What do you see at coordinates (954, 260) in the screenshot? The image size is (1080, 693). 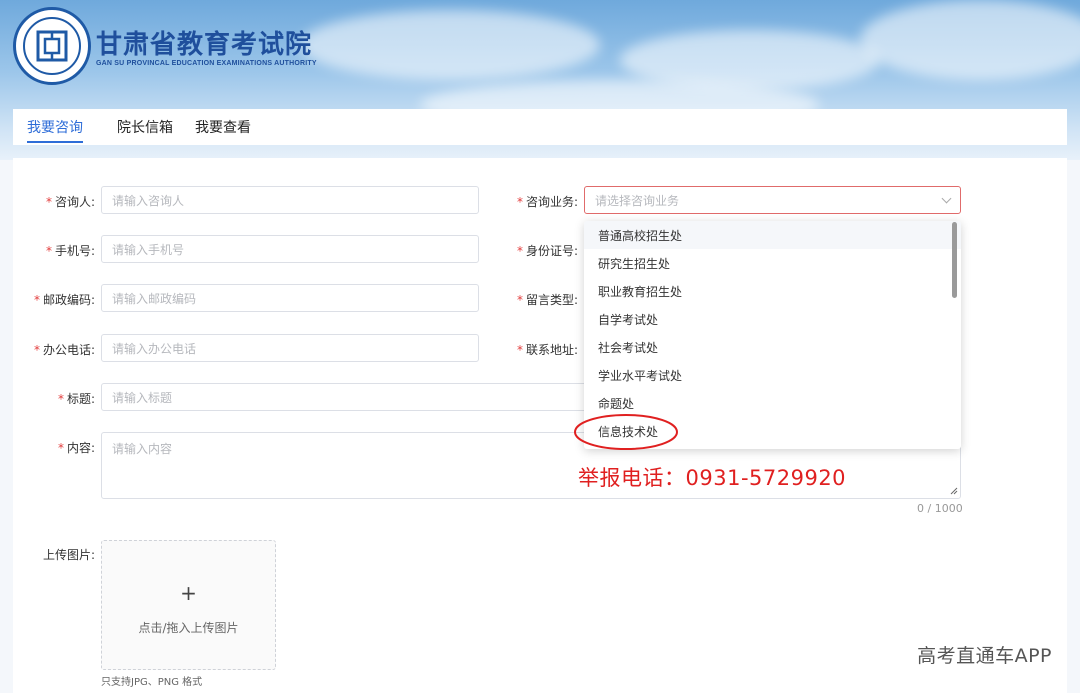 I see `dropdown-scrollbar` at bounding box center [954, 260].